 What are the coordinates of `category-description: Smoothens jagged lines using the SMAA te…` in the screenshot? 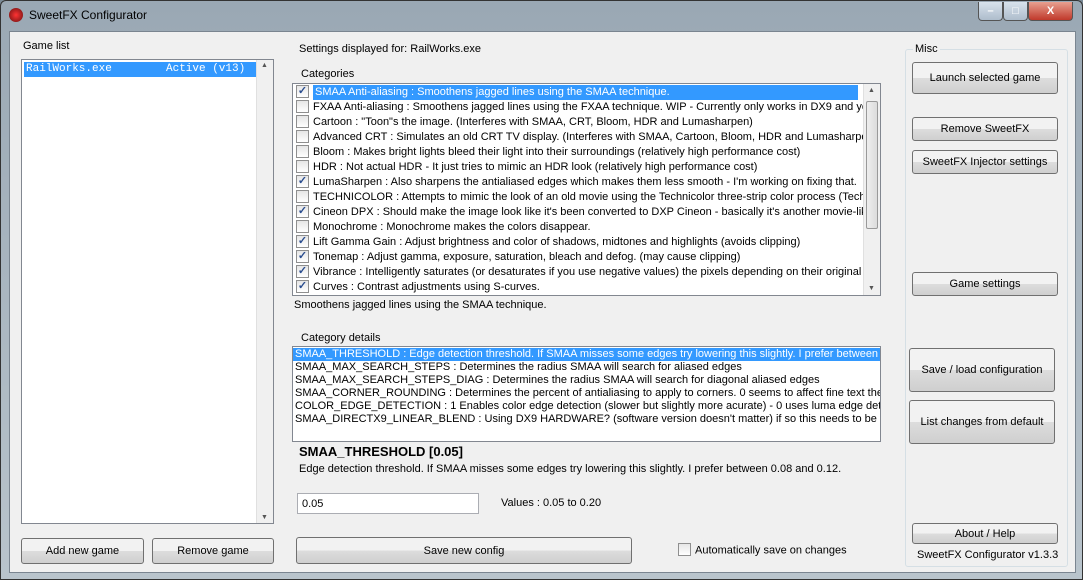 It's located at (420, 305).